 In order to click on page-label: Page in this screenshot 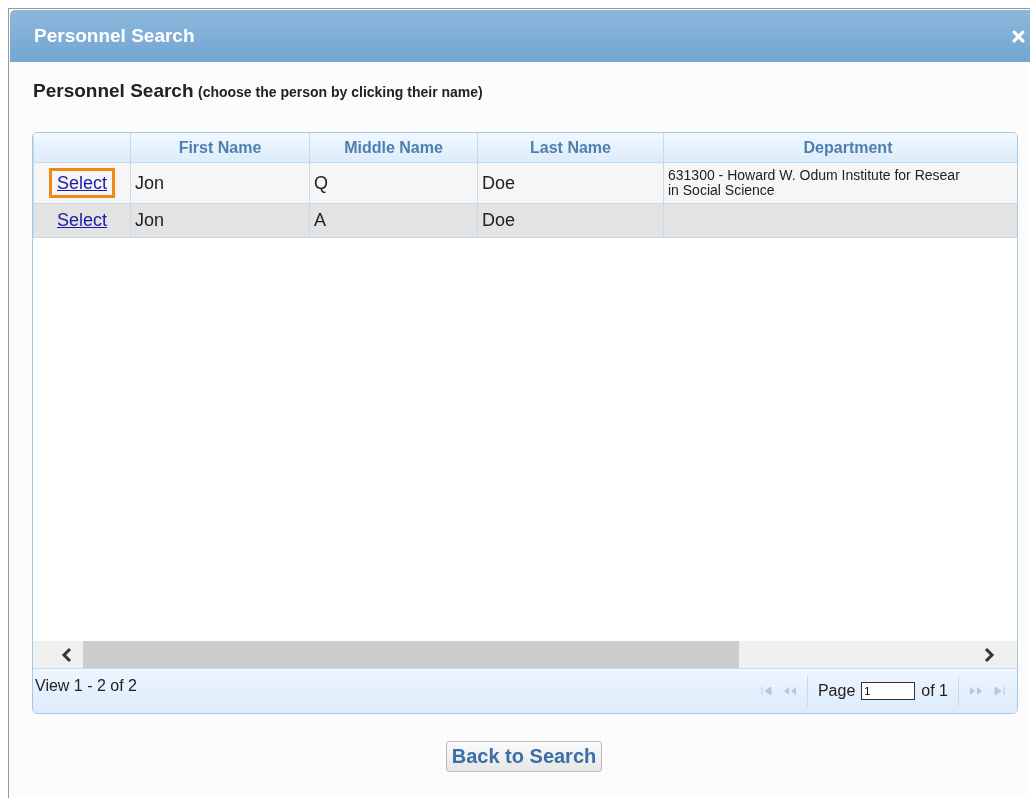, I will do `click(836, 691)`.